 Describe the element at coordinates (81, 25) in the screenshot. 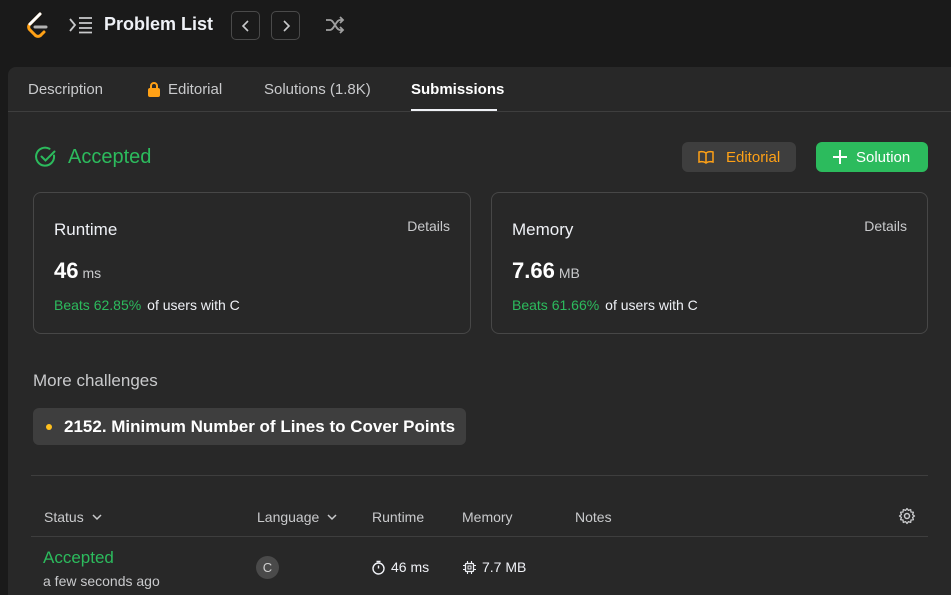

I see `problem-list-icon` at that location.